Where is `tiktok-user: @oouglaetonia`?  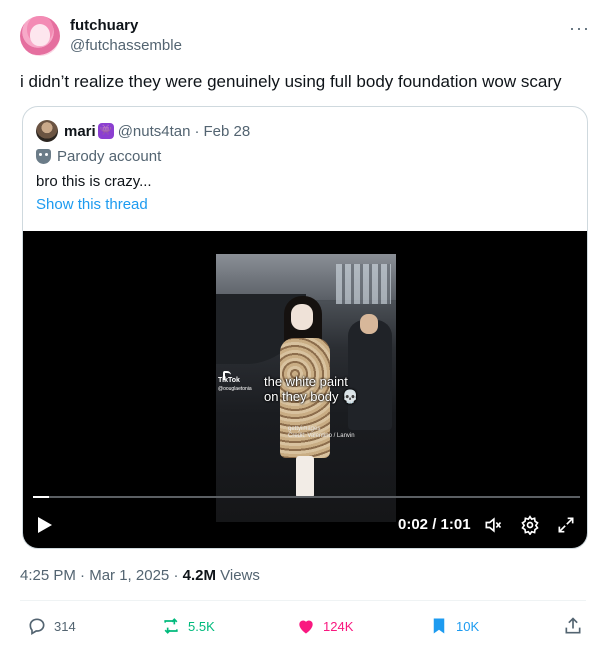
tiktok-user: @oouglaetonia is located at coordinates (235, 389).